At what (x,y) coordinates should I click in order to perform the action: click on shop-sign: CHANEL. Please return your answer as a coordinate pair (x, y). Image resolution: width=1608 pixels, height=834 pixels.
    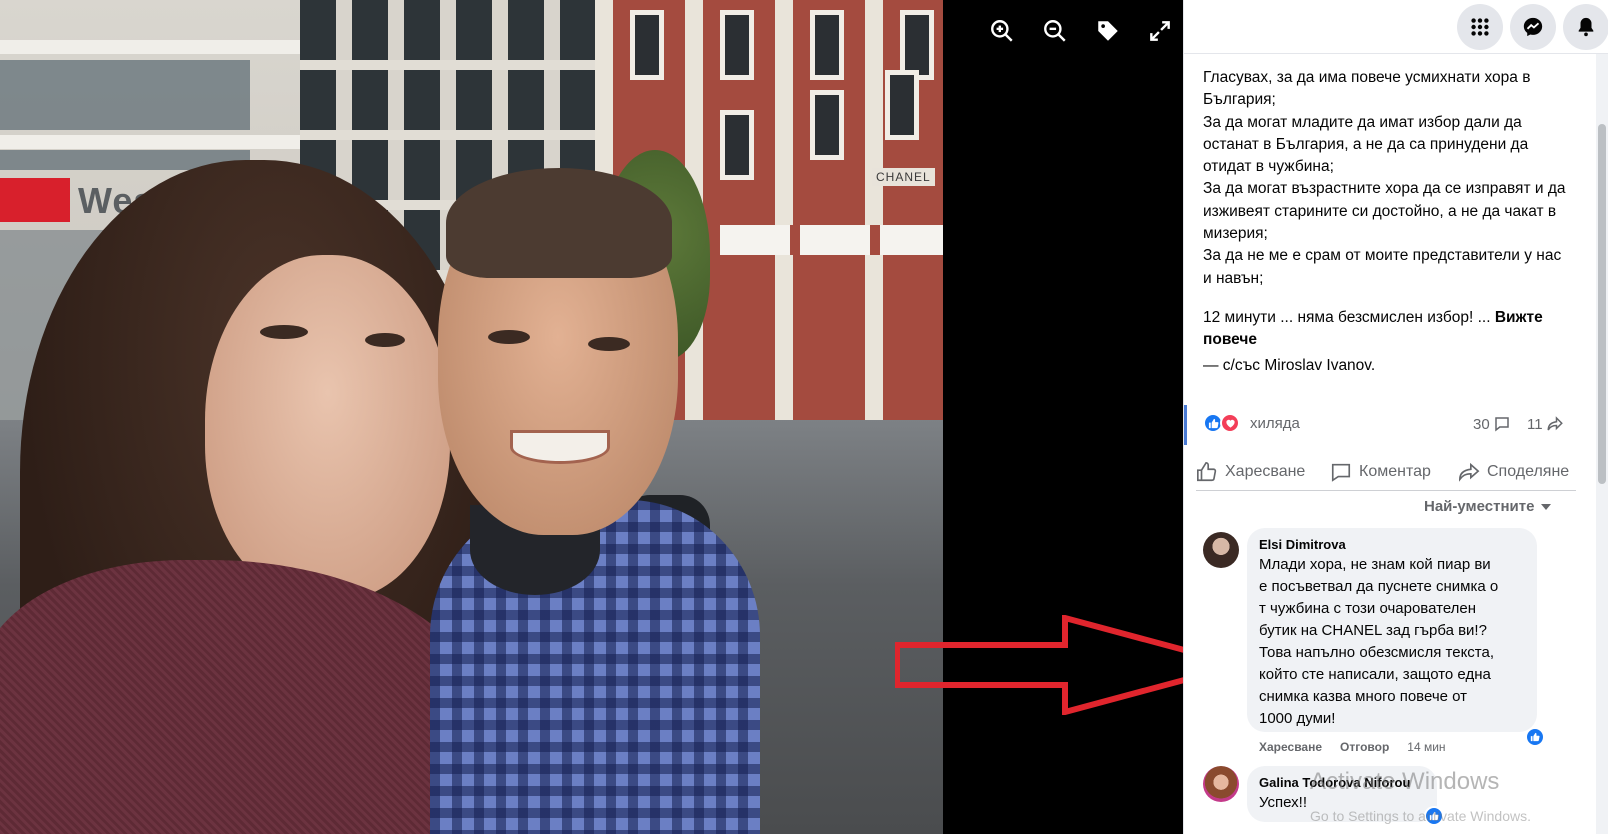
    Looking at the image, I should click on (903, 177).